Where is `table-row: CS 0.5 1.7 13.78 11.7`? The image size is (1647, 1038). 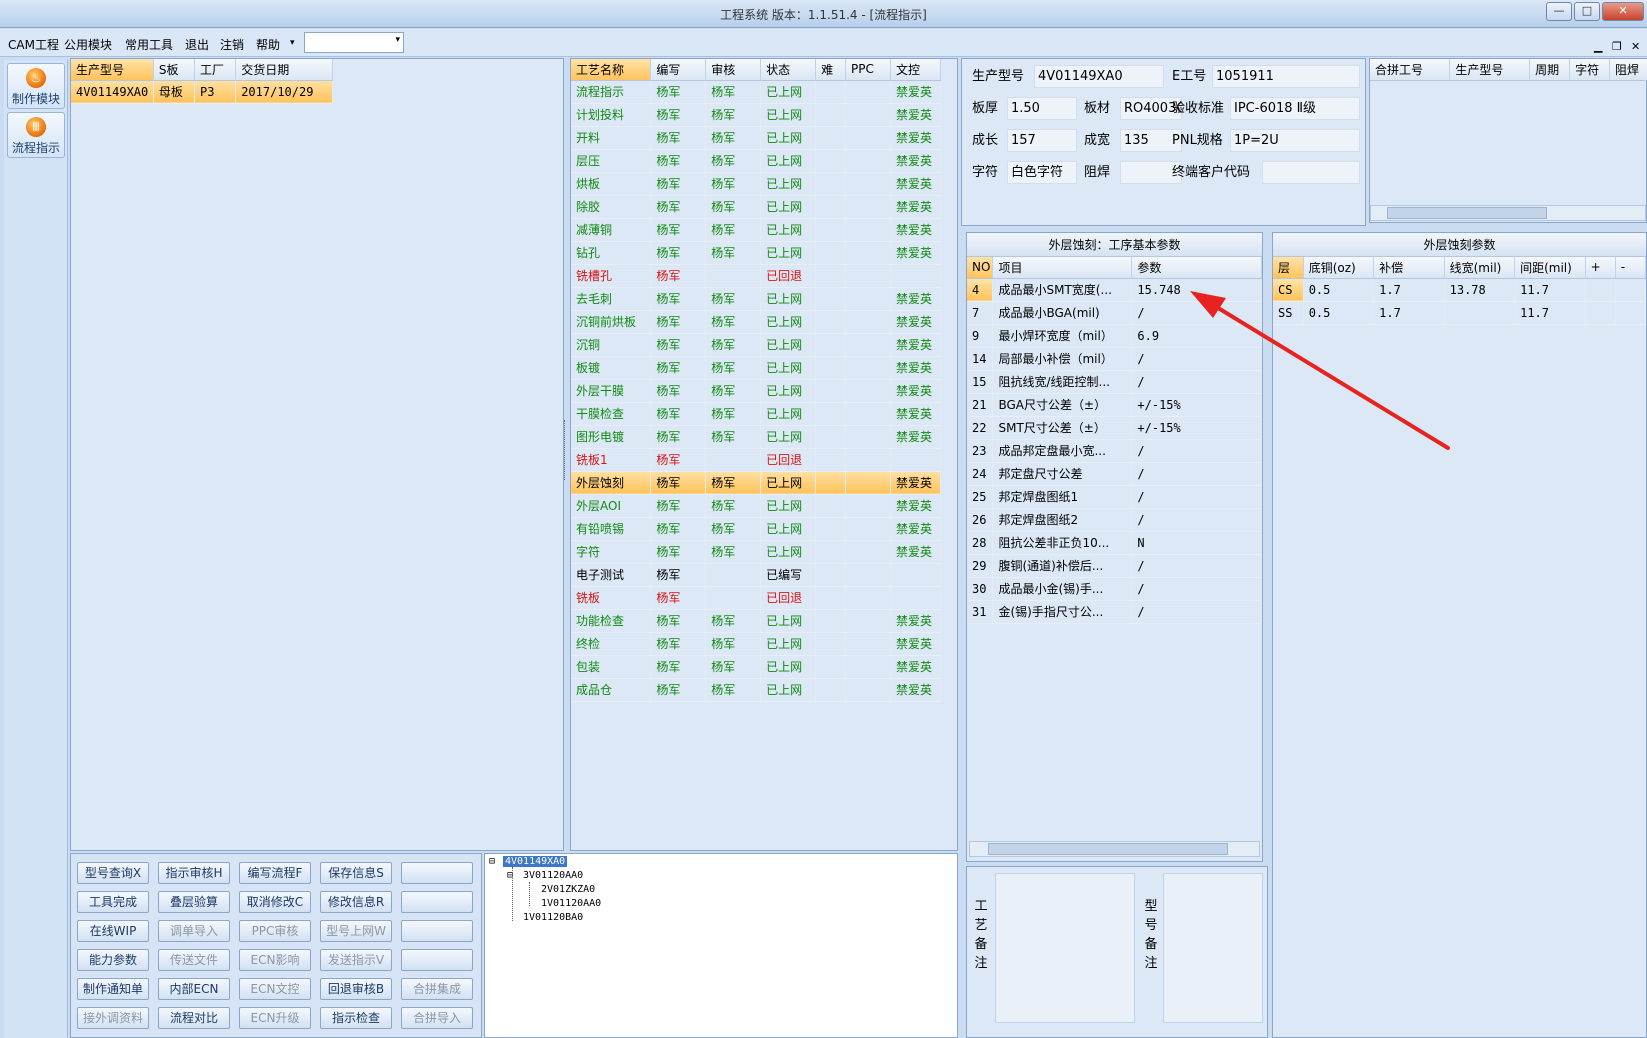
table-row: CS 0.5 1.7 13.78 11.7 is located at coordinates (1460, 290).